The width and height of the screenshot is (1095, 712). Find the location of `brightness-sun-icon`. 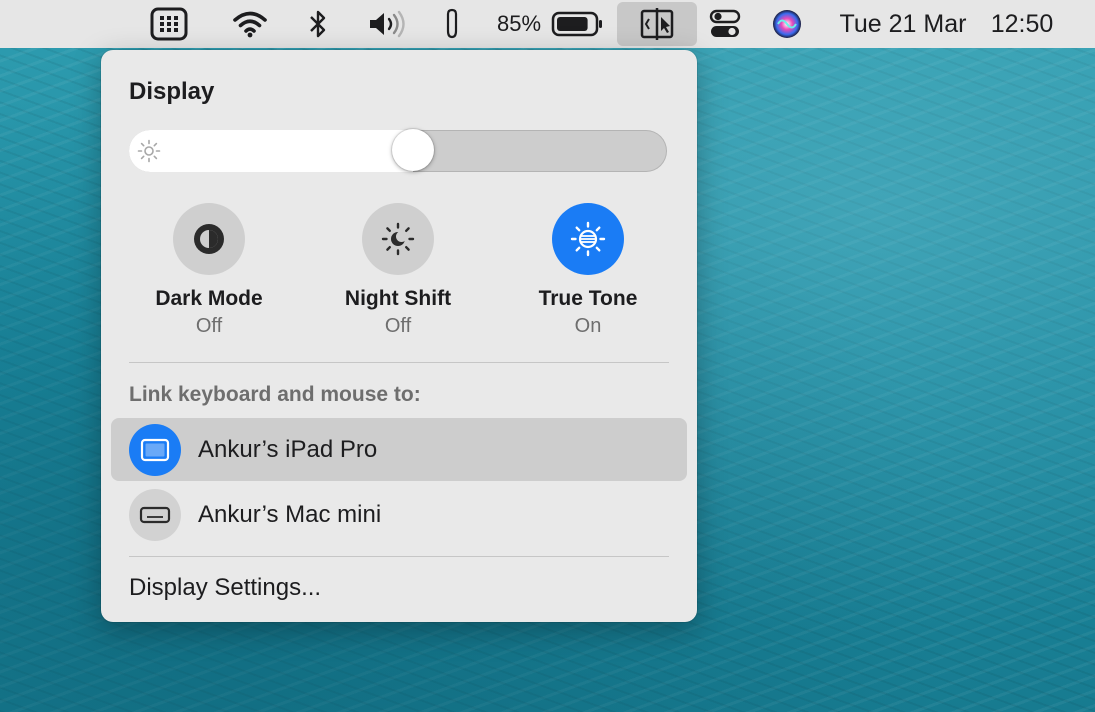

brightness-sun-icon is located at coordinates (149, 153).